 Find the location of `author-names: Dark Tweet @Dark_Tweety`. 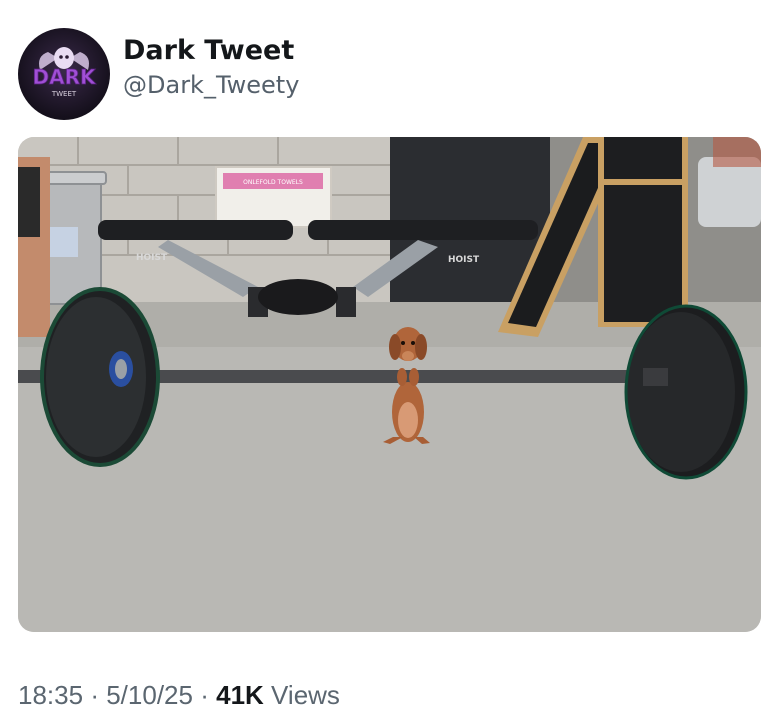

author-names: Dark Tweet @Dark_Tweety is located at coordinates (211, 68).